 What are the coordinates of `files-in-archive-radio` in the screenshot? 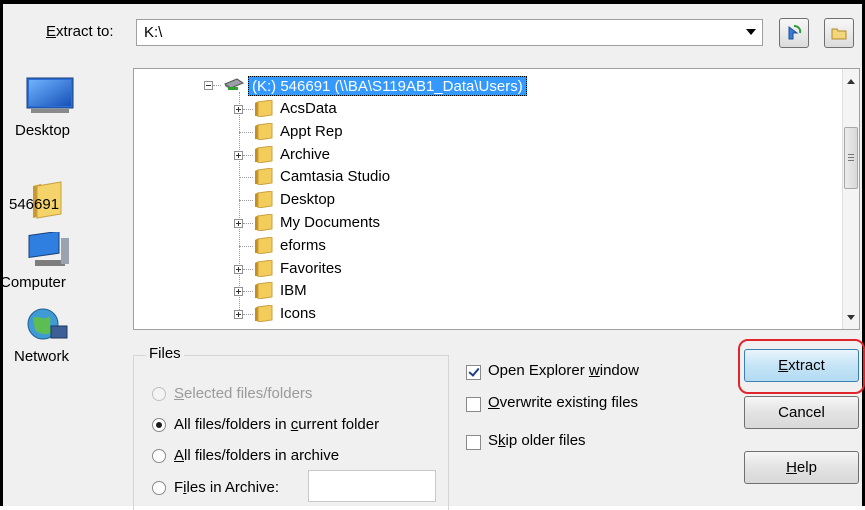 It's located at (159, 488).